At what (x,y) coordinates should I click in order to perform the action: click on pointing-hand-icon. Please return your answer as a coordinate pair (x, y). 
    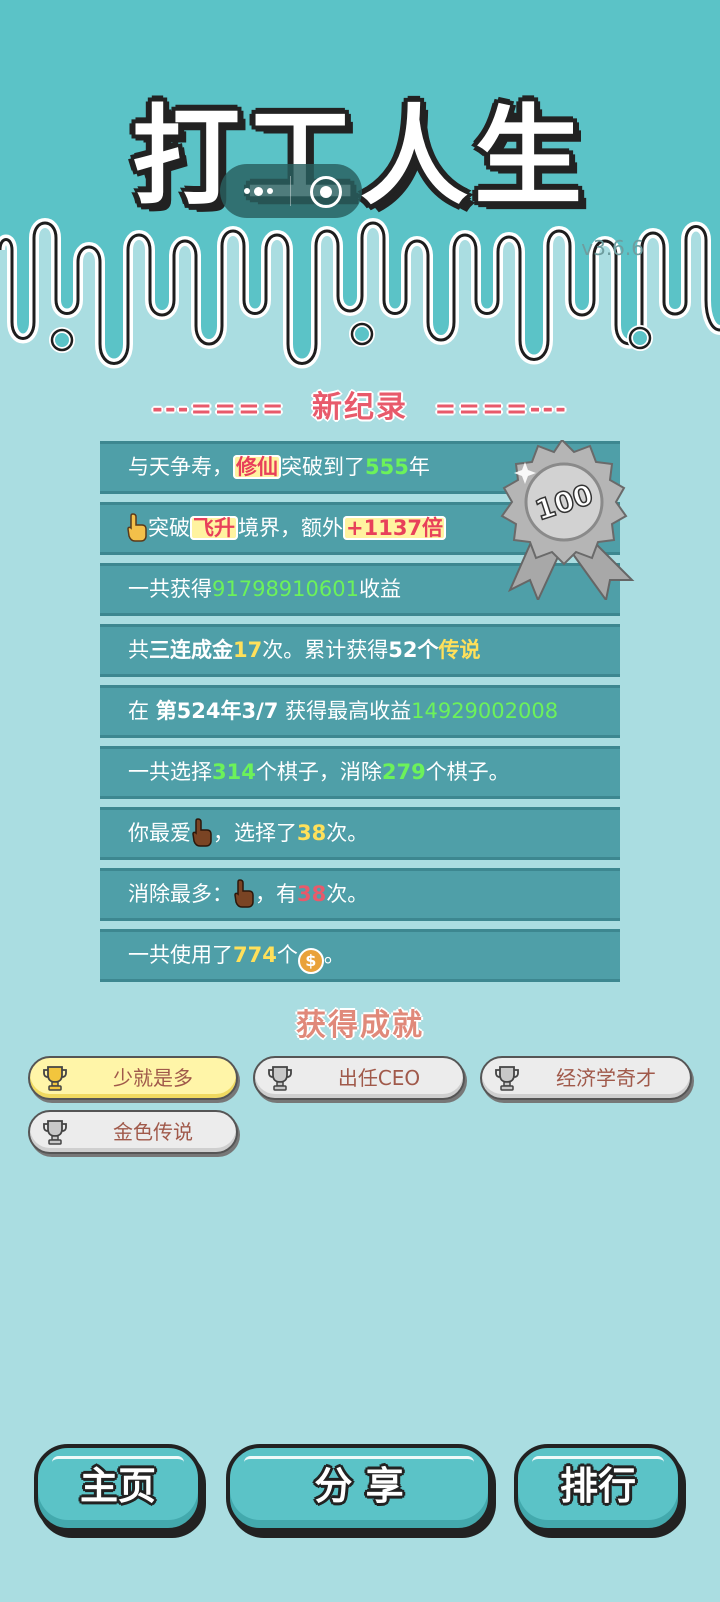
    Looking at the image, I should click on (137, 527).